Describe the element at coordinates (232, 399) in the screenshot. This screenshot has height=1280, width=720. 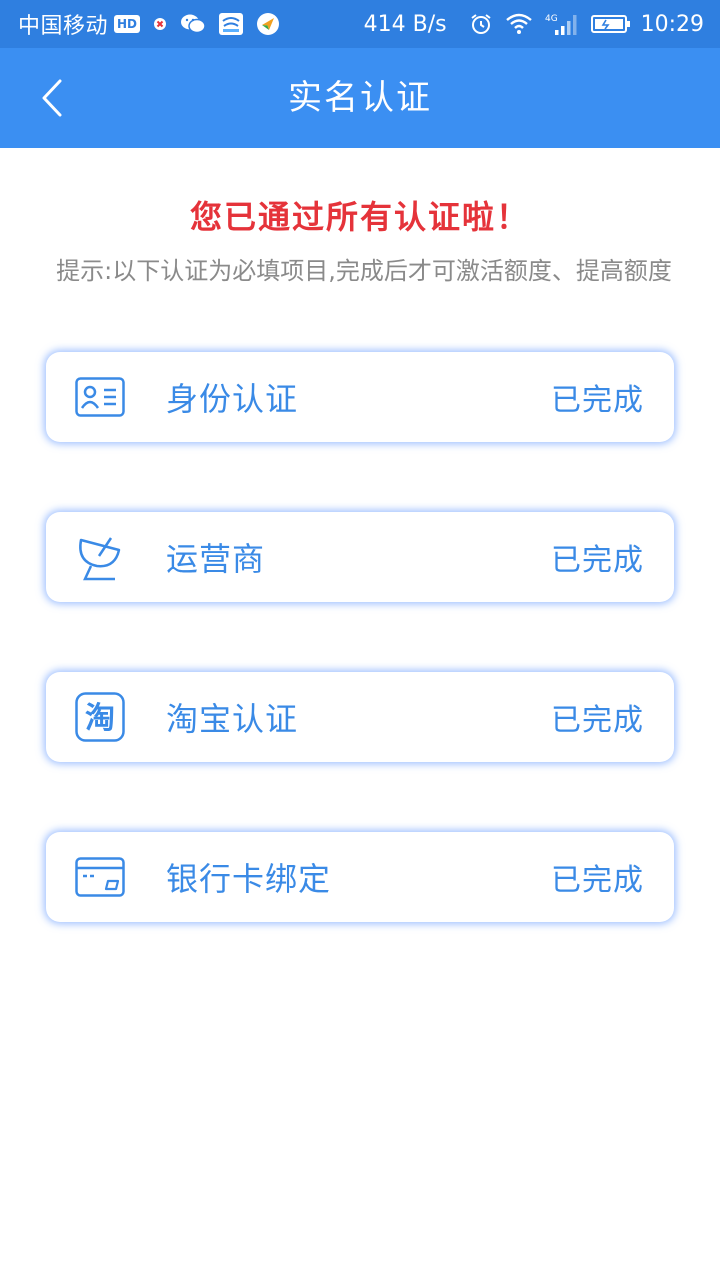
I see `verification-item-label: 身份认证` at that location.